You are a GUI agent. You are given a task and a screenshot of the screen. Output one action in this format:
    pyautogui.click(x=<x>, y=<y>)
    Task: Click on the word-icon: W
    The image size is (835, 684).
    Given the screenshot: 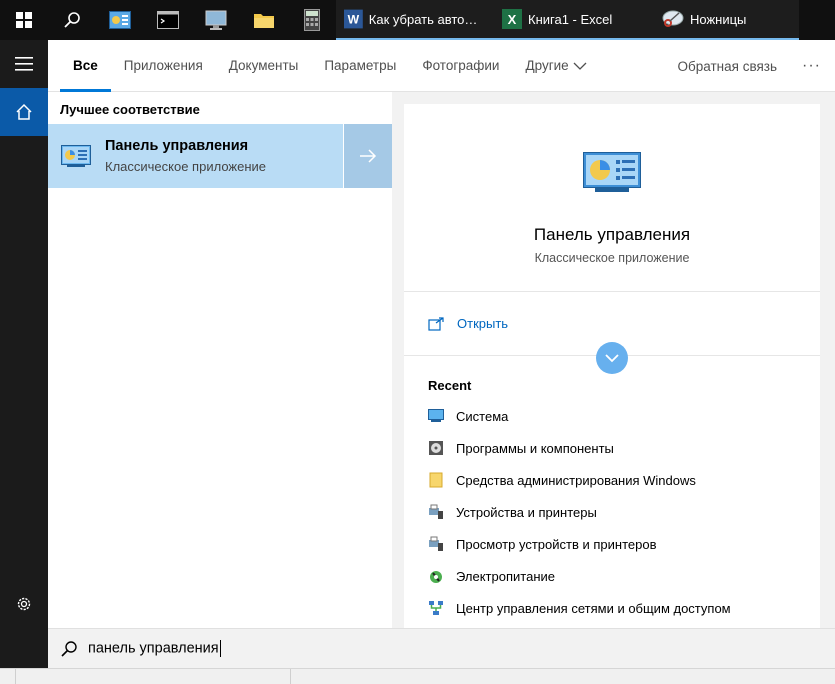 What is the action you would take?
    pyautogui.click(x=353, y=19)
    